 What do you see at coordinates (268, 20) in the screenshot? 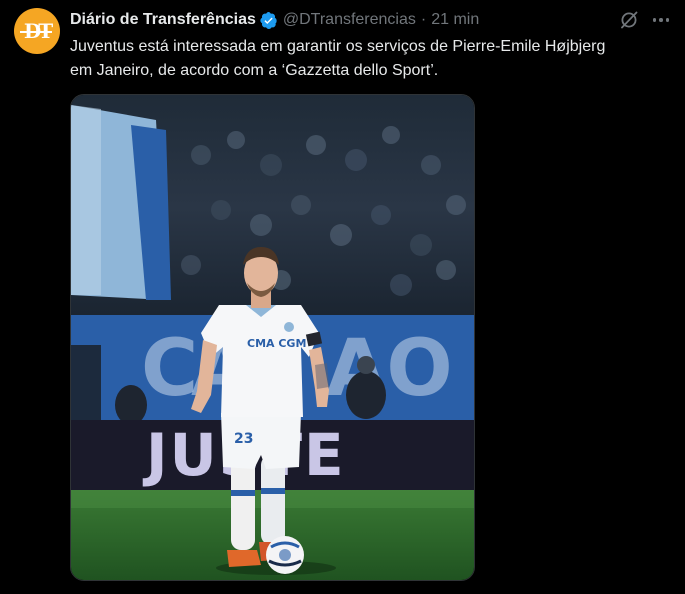
I see `verified-badge-icon` at bounding box center [268, 20].